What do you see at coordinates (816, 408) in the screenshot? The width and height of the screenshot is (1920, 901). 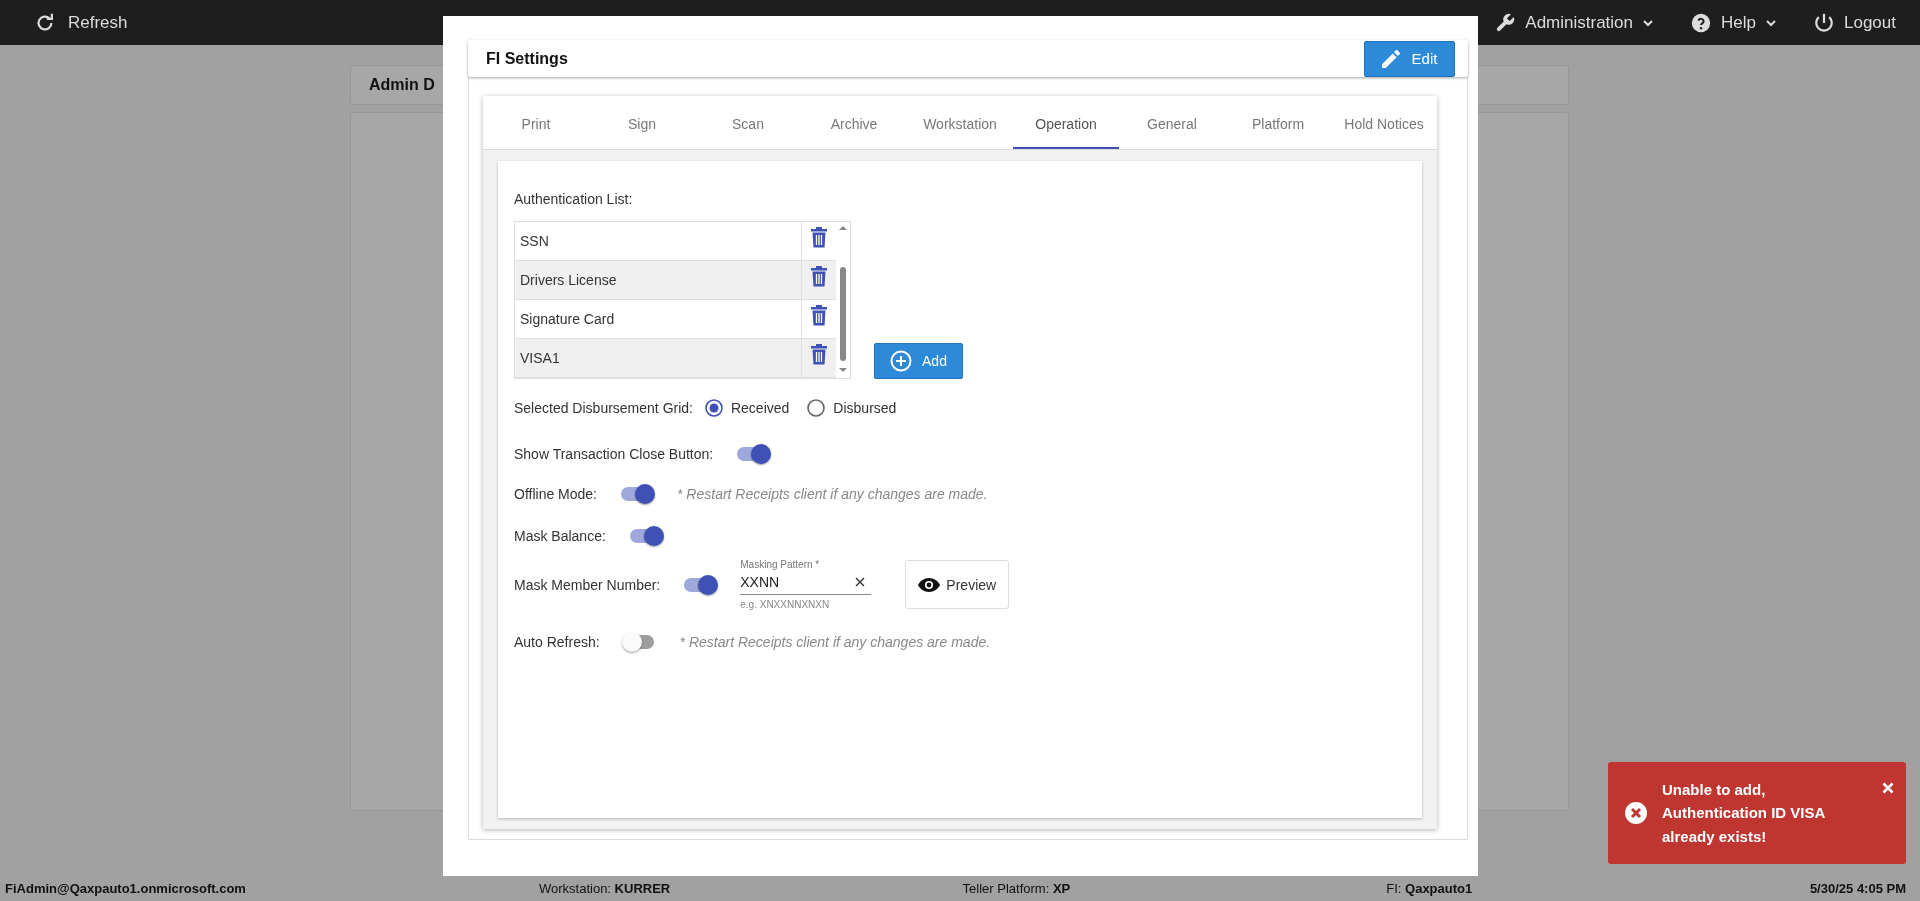 I see `radio-icon` at bounding box center [816, 408].